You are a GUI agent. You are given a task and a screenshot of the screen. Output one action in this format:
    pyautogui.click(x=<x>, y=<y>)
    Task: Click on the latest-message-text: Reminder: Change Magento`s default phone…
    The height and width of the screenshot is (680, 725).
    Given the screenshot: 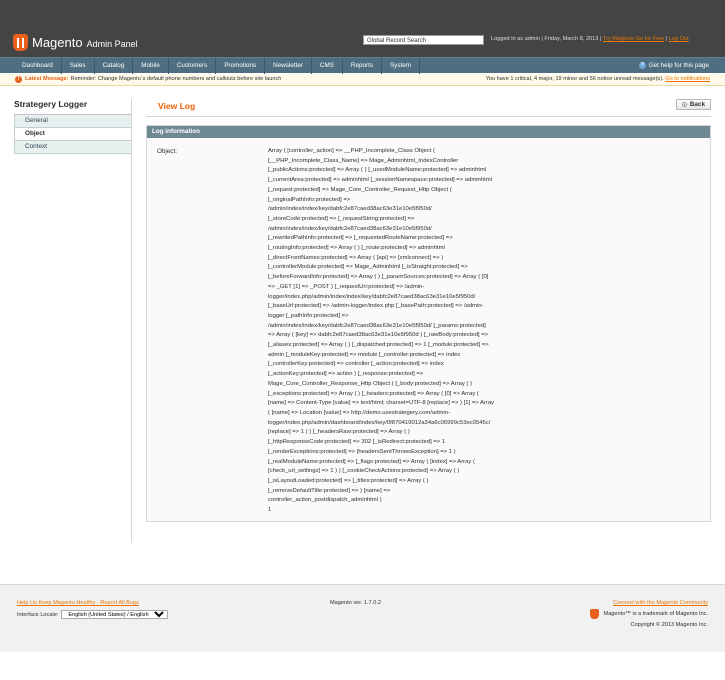 What is the action you would take?
    pyautogui.click(x=176, y=79)
    